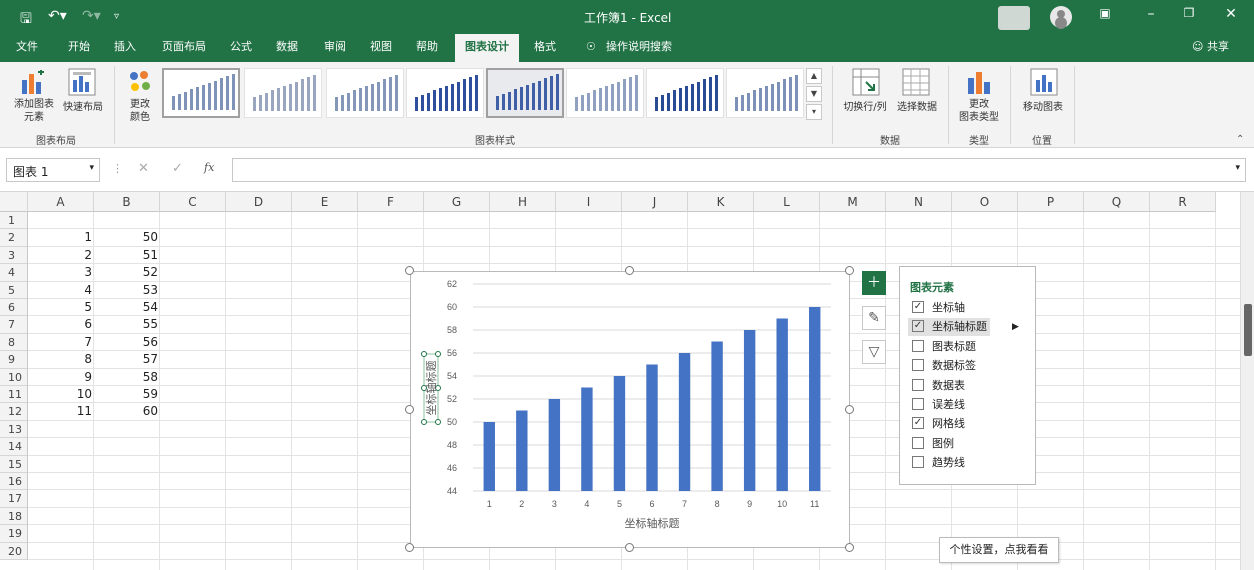  I want to click on collapse-ribbon-icon: ⌃, so click(1240, 139).